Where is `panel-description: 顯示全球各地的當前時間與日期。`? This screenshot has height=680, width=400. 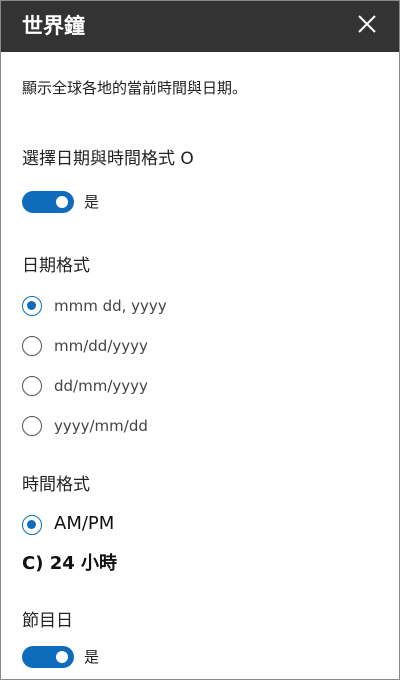 panel-description: 顯示全球各地的當前時間與日期。 is located at coordinates (135, 88).